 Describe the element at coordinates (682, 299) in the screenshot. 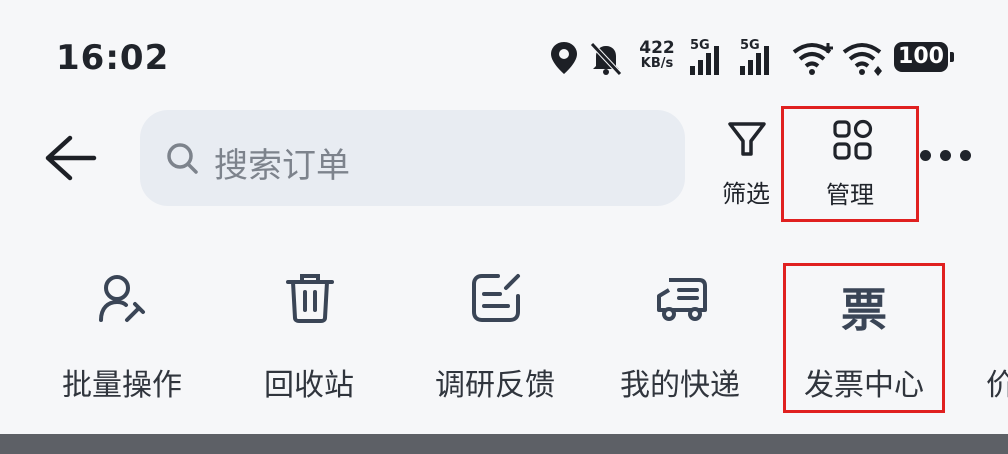

I see `truck-icon` at that location.